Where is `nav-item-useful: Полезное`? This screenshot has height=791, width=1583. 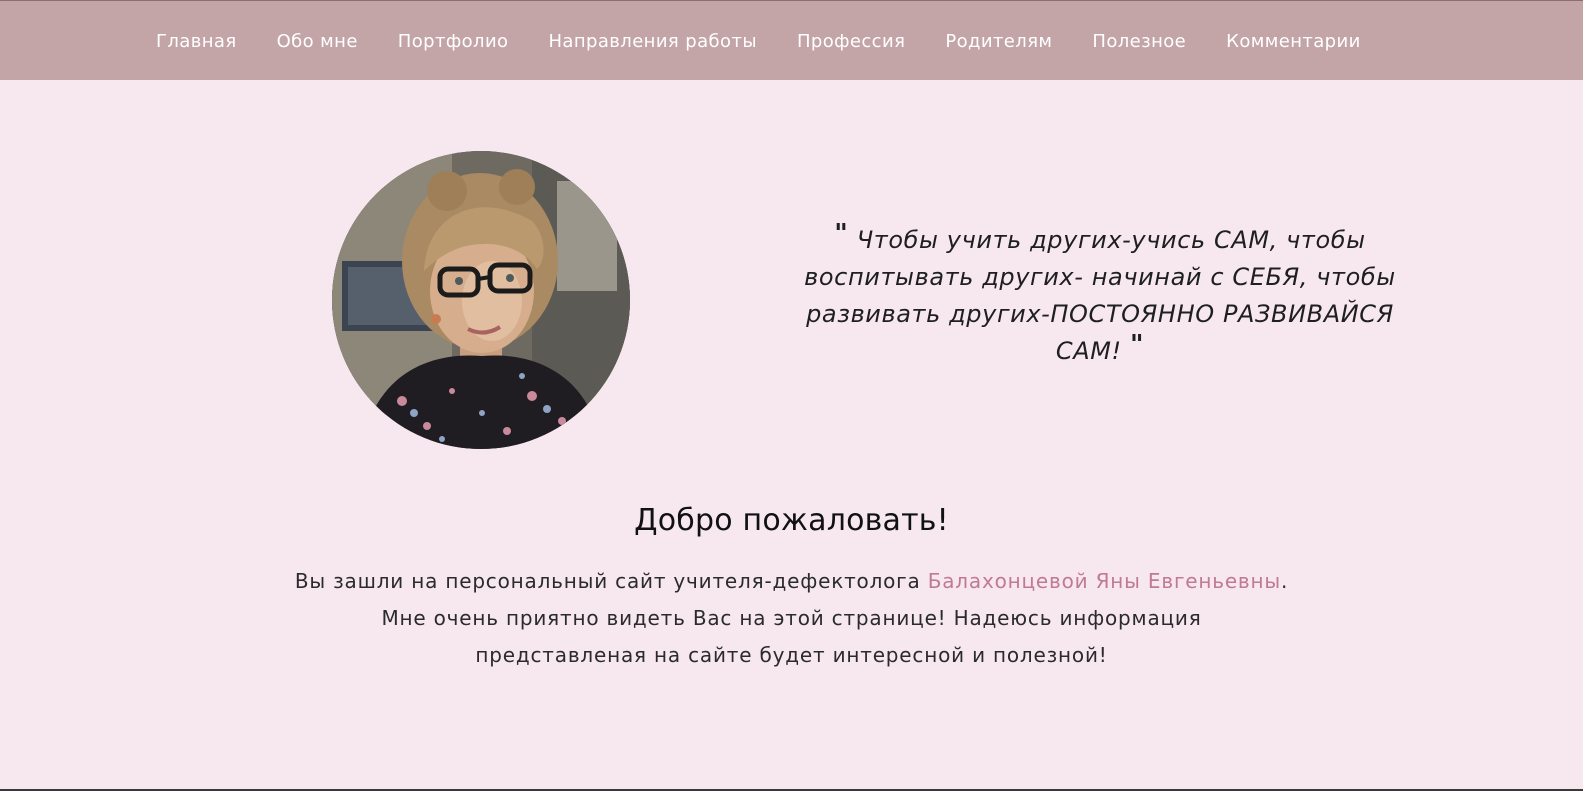
nav-item-useful: Полезное is located at coordinates (1139, 41).